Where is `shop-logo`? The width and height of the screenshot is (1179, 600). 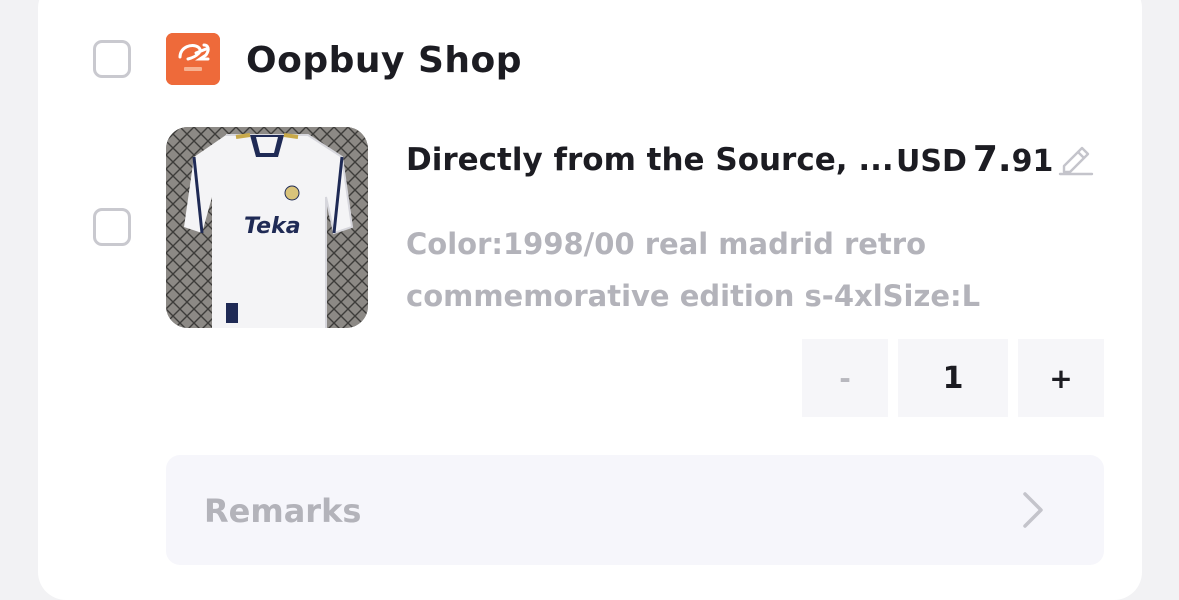 shop-logo is located at coordinates (193, 59).